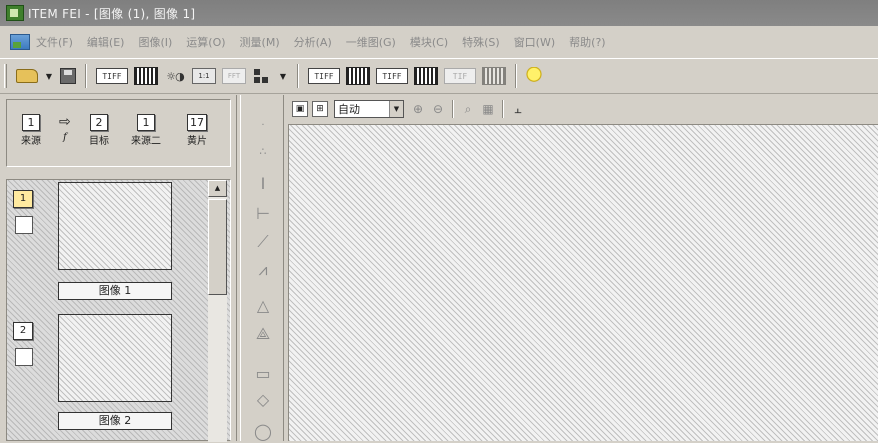 This screenshot has height=443, width=878. I want to click on point-tool: ·, so click(263, 126).